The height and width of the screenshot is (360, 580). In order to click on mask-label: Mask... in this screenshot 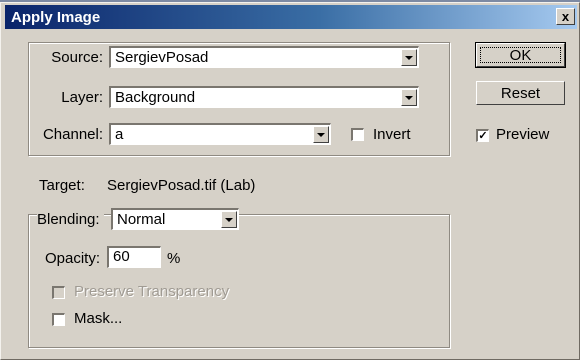, I will do `click(98, 318)`.